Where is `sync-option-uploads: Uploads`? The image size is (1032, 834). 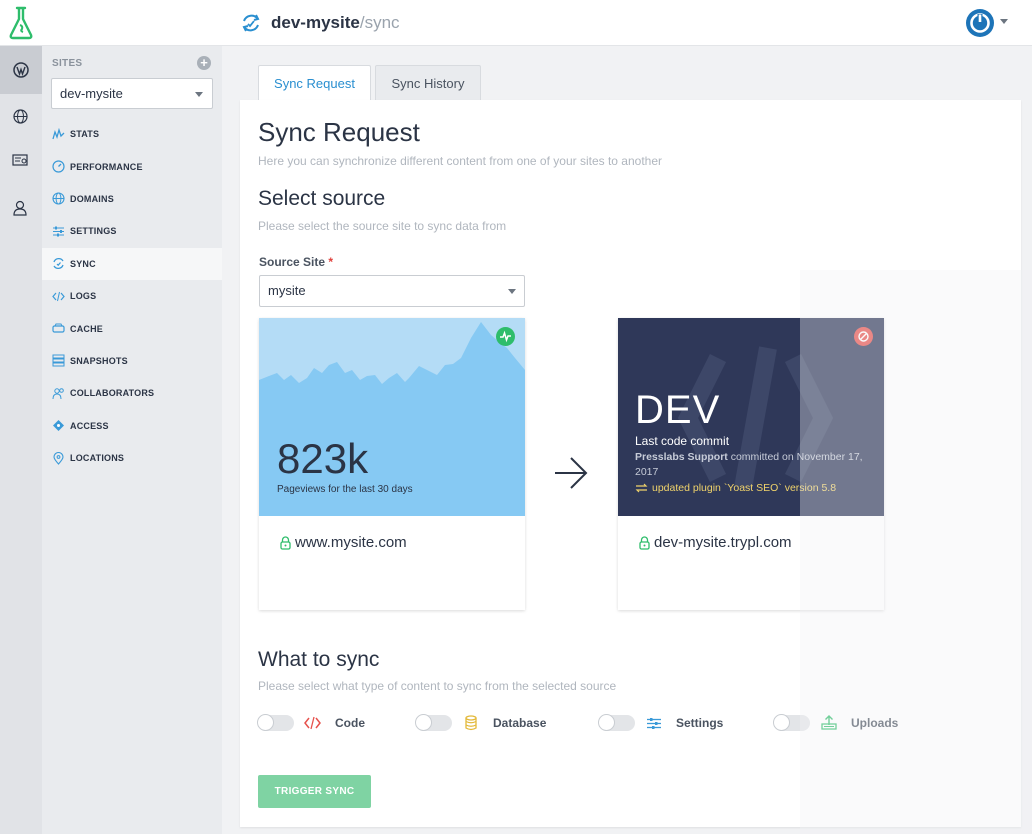 sync-option-uploads: Uploads is located at coordinates (836, 723).